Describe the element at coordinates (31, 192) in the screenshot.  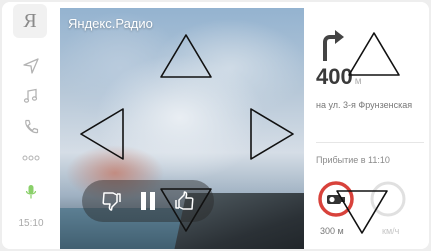
I see `microphone-icon` at that location.